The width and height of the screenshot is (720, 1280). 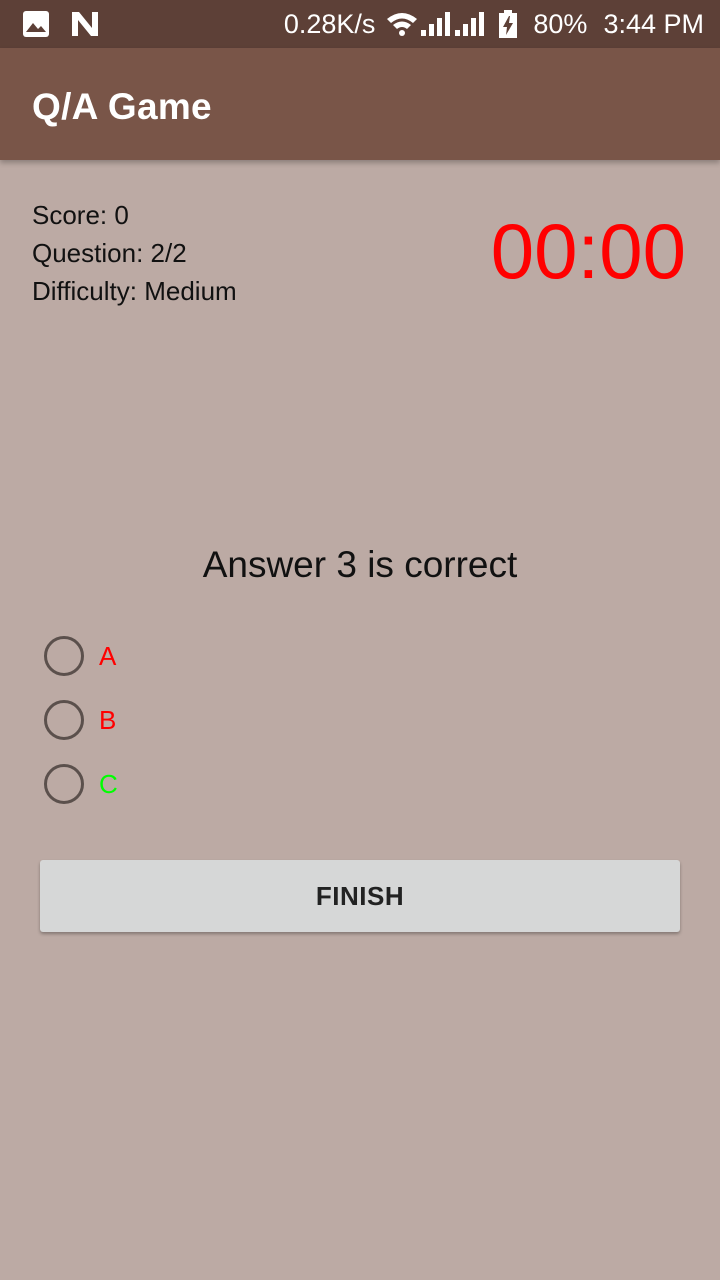 I want to click on option-b: B, so click(x=80, y=720).